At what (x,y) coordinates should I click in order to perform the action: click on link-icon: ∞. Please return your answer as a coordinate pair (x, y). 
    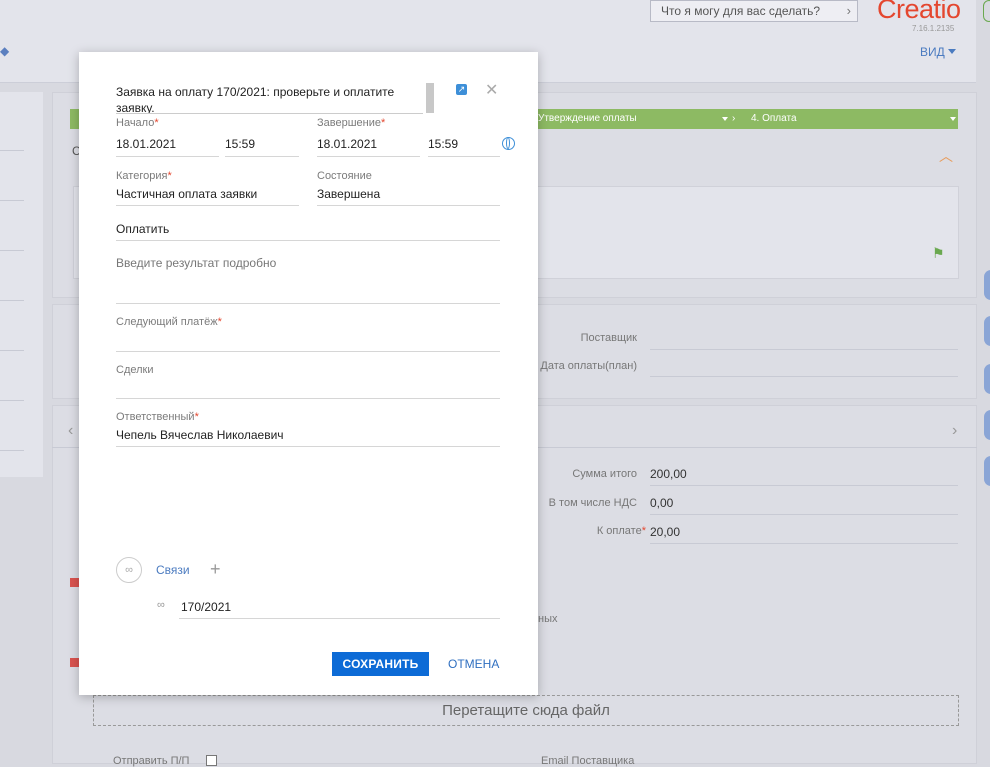
    Looking at the image, I should click on (129, 570).